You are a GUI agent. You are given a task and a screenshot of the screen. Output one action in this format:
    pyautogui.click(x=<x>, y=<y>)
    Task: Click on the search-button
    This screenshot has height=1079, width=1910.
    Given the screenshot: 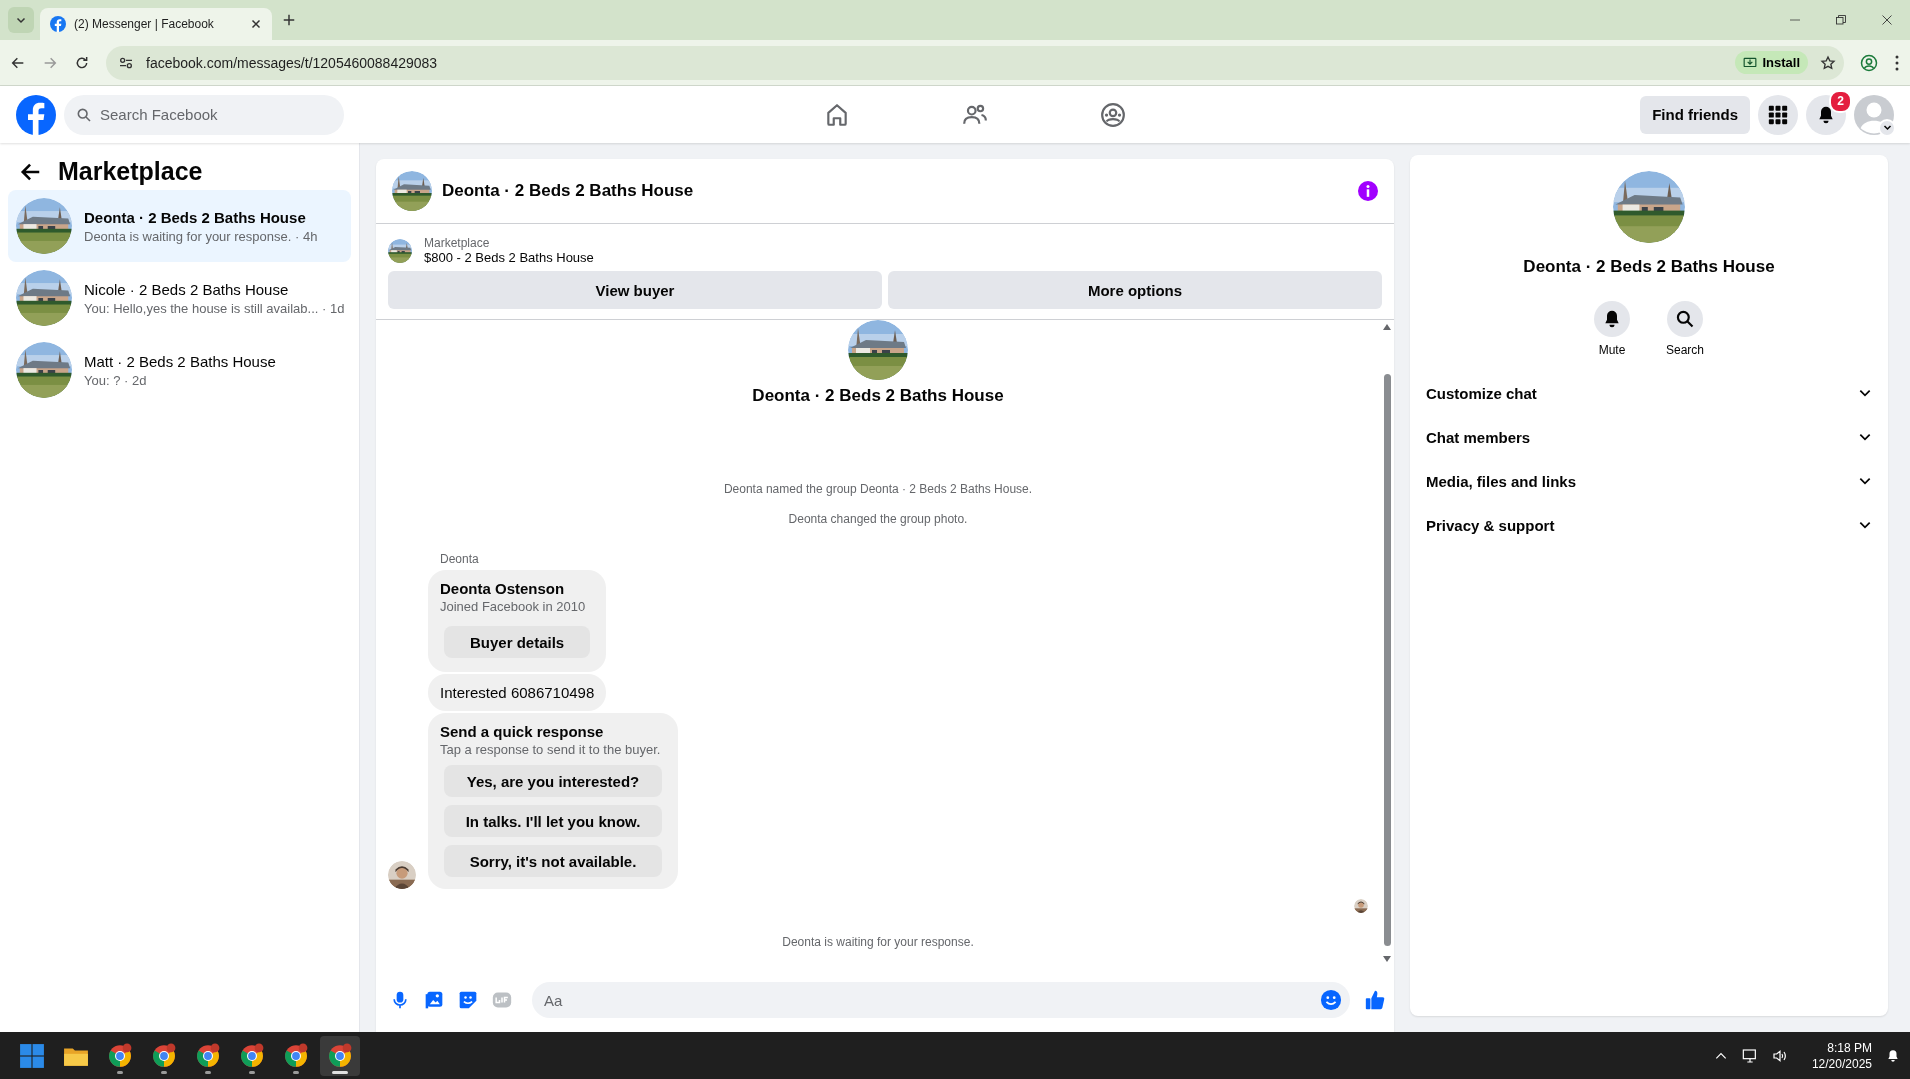 What is the action you would take?
    pyautogui.click(x=1685, y=319)
    